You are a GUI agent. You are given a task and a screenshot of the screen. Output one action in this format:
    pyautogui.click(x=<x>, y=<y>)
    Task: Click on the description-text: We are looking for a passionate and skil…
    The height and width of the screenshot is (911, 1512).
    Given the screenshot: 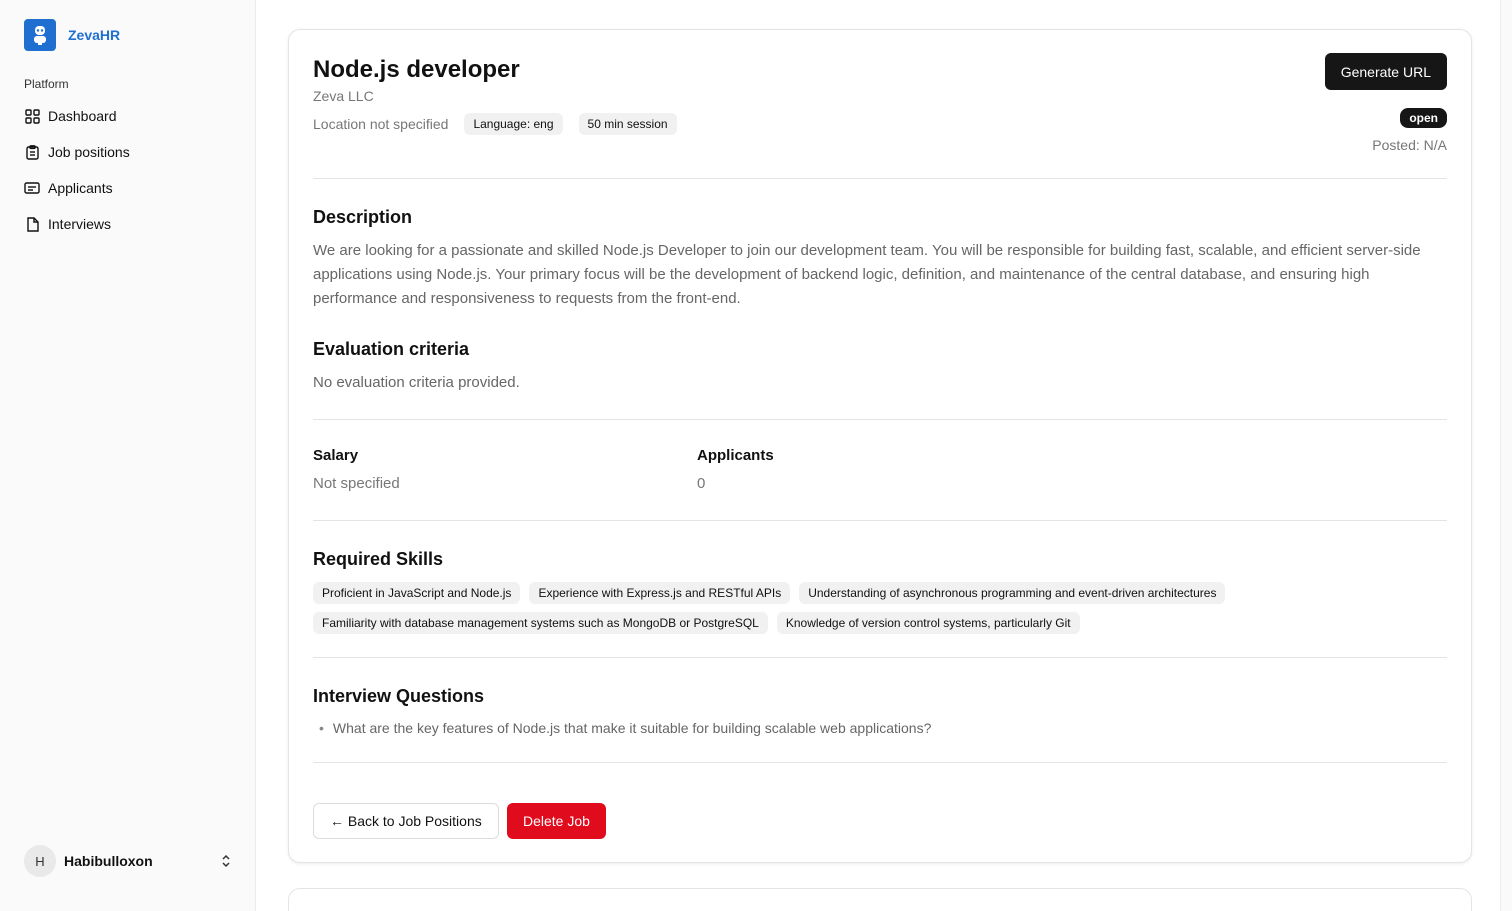 What is the action you would take?
    pyautogui.click(x=867, y=274)
    